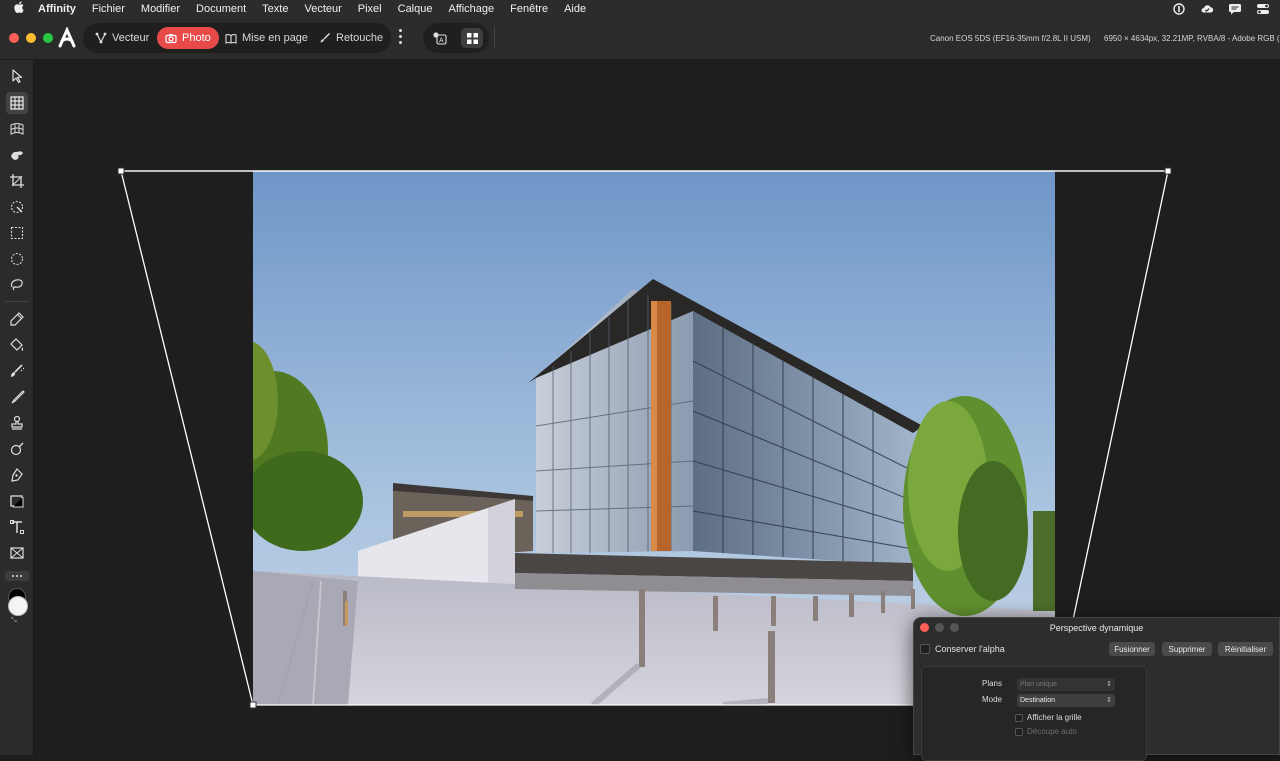 This screenshot has width=1280, height=761. Describe the element at coordinates (472, 38) in the screenshot. I see `grid-view-icon` at that location.